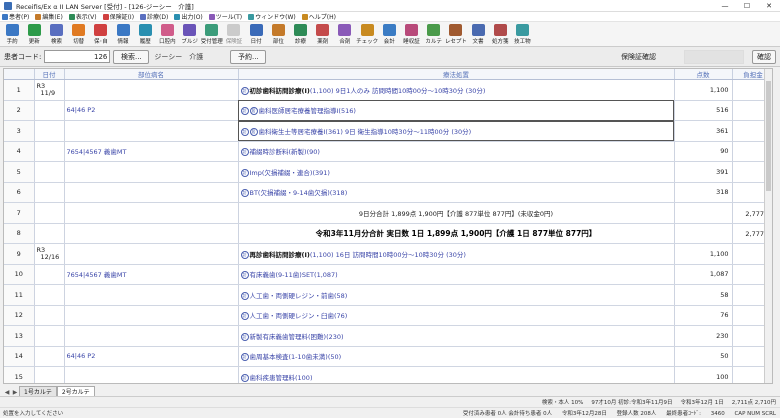  Describe the element at coordinates (725, 6) in the screenshot. I see `minimize-button: —` at that location.